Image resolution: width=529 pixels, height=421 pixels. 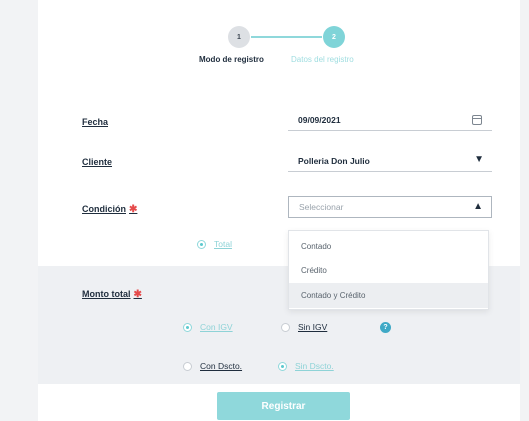 I want to click on condicion-dropdown: Contado Crédito Contado y Crédito, so click(x=388, y=270).